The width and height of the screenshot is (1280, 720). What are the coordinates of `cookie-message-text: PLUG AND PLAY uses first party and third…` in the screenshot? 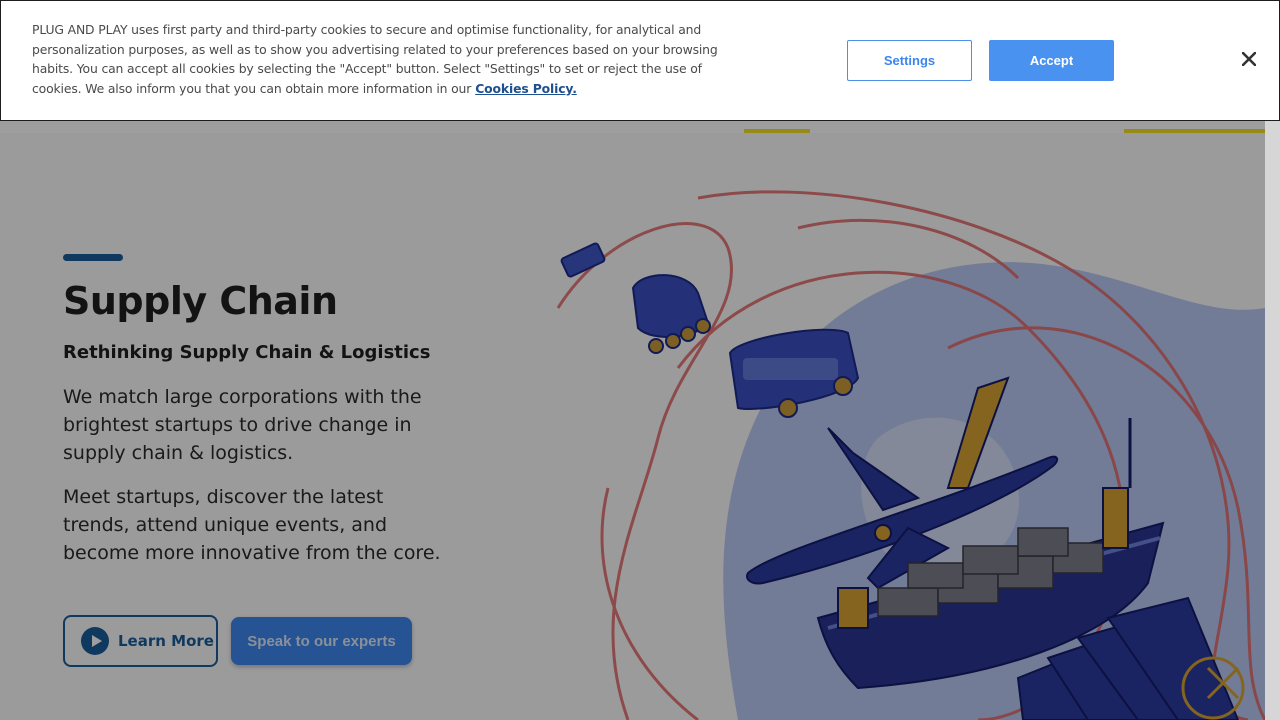 It's located at (375, 59).